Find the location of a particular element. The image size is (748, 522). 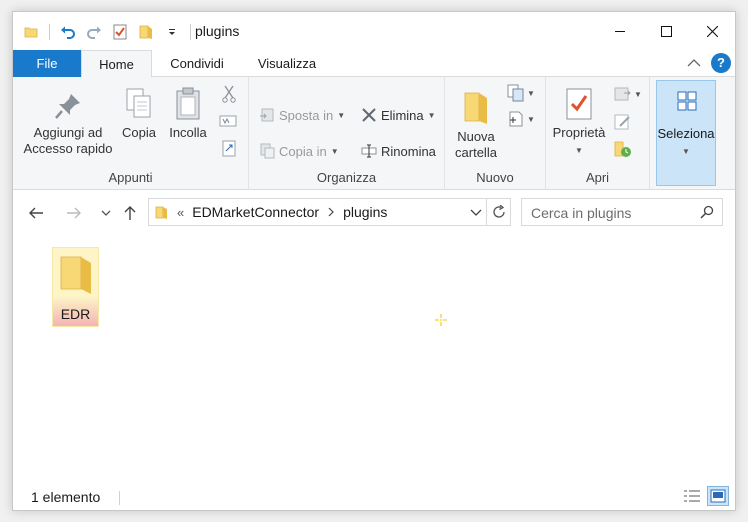

minimize-button is located at coordinates (620, 31).